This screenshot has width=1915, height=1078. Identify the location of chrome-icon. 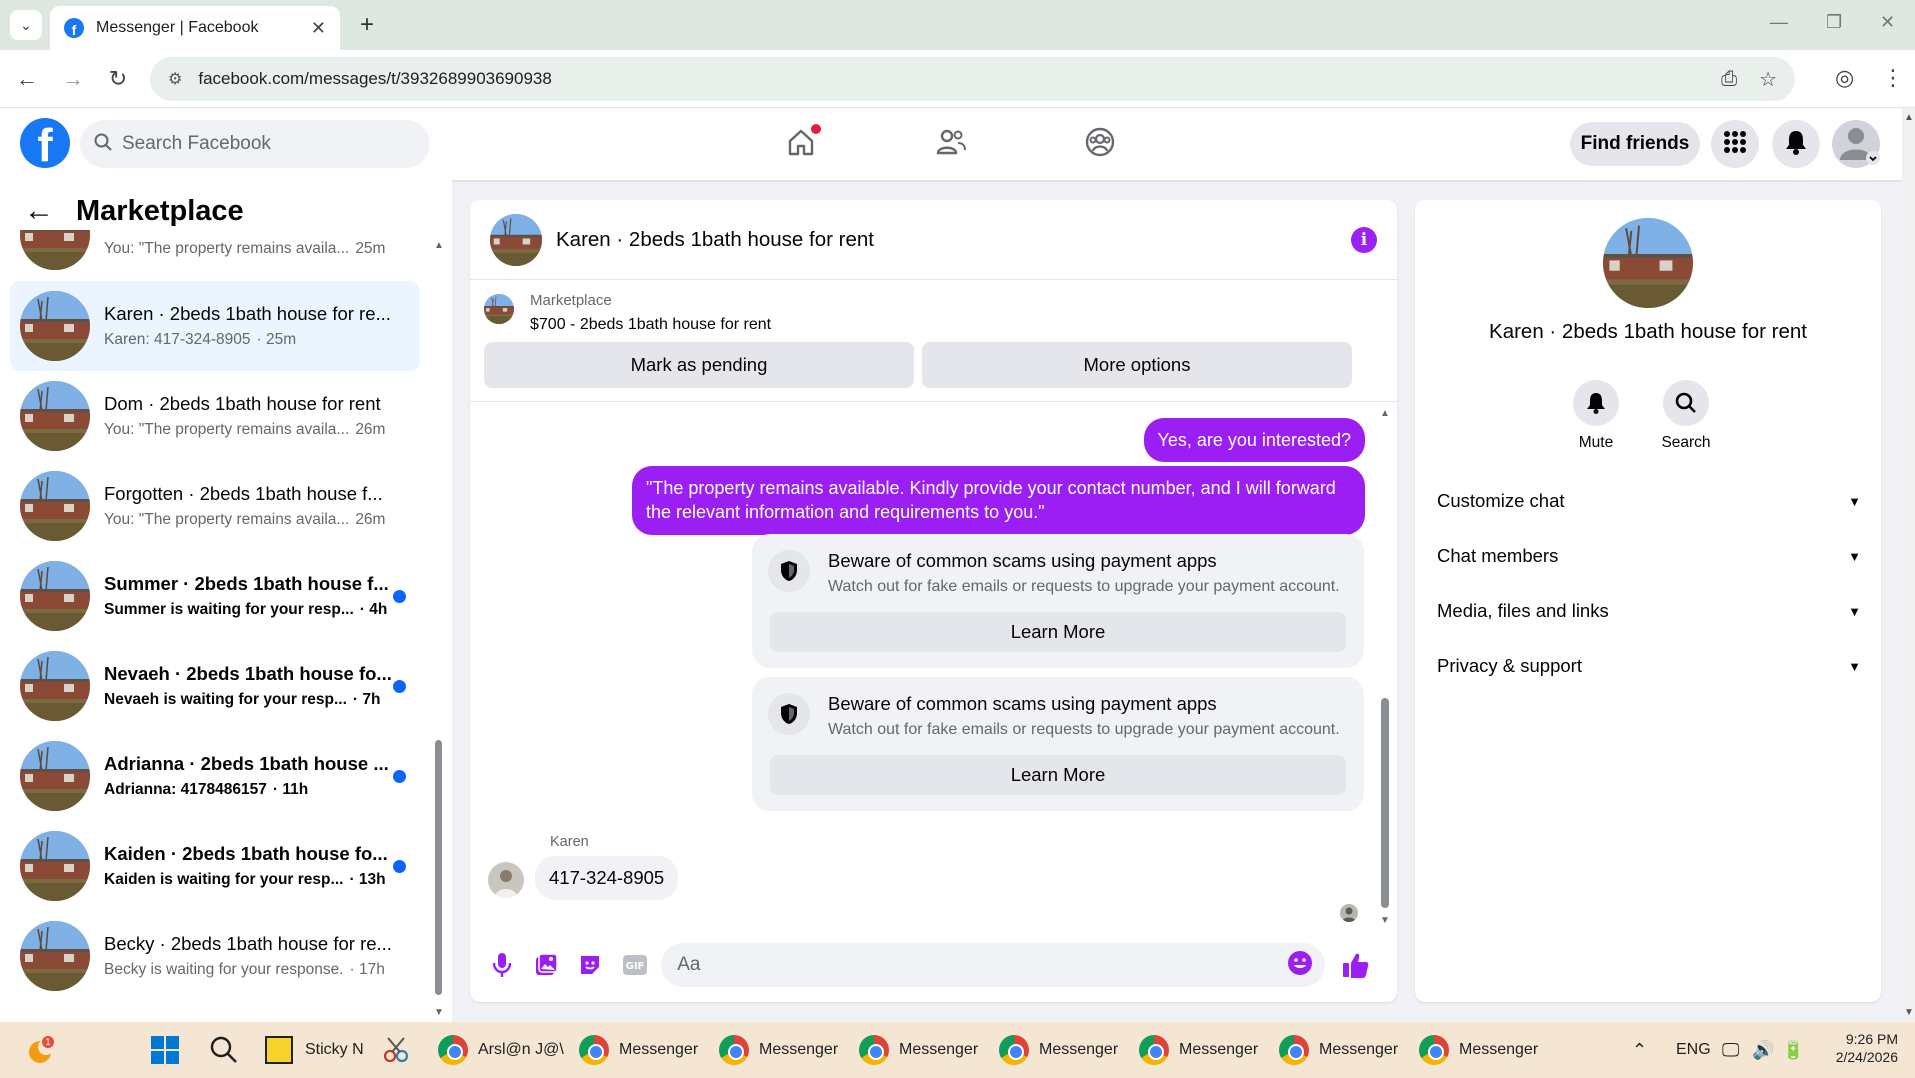
(1294, 1050).